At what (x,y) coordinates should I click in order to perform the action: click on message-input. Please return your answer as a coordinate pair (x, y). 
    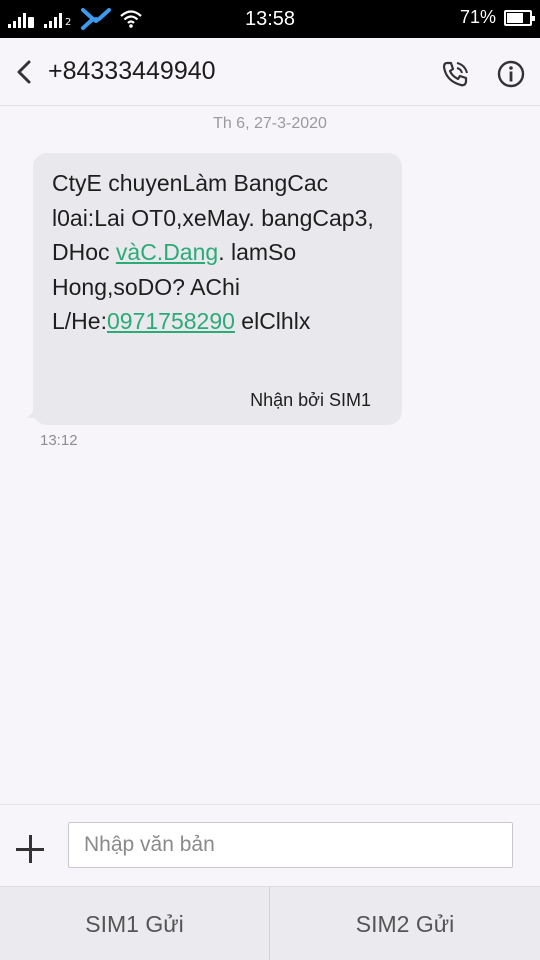
    Looking at the image, I should click on (290, 845).